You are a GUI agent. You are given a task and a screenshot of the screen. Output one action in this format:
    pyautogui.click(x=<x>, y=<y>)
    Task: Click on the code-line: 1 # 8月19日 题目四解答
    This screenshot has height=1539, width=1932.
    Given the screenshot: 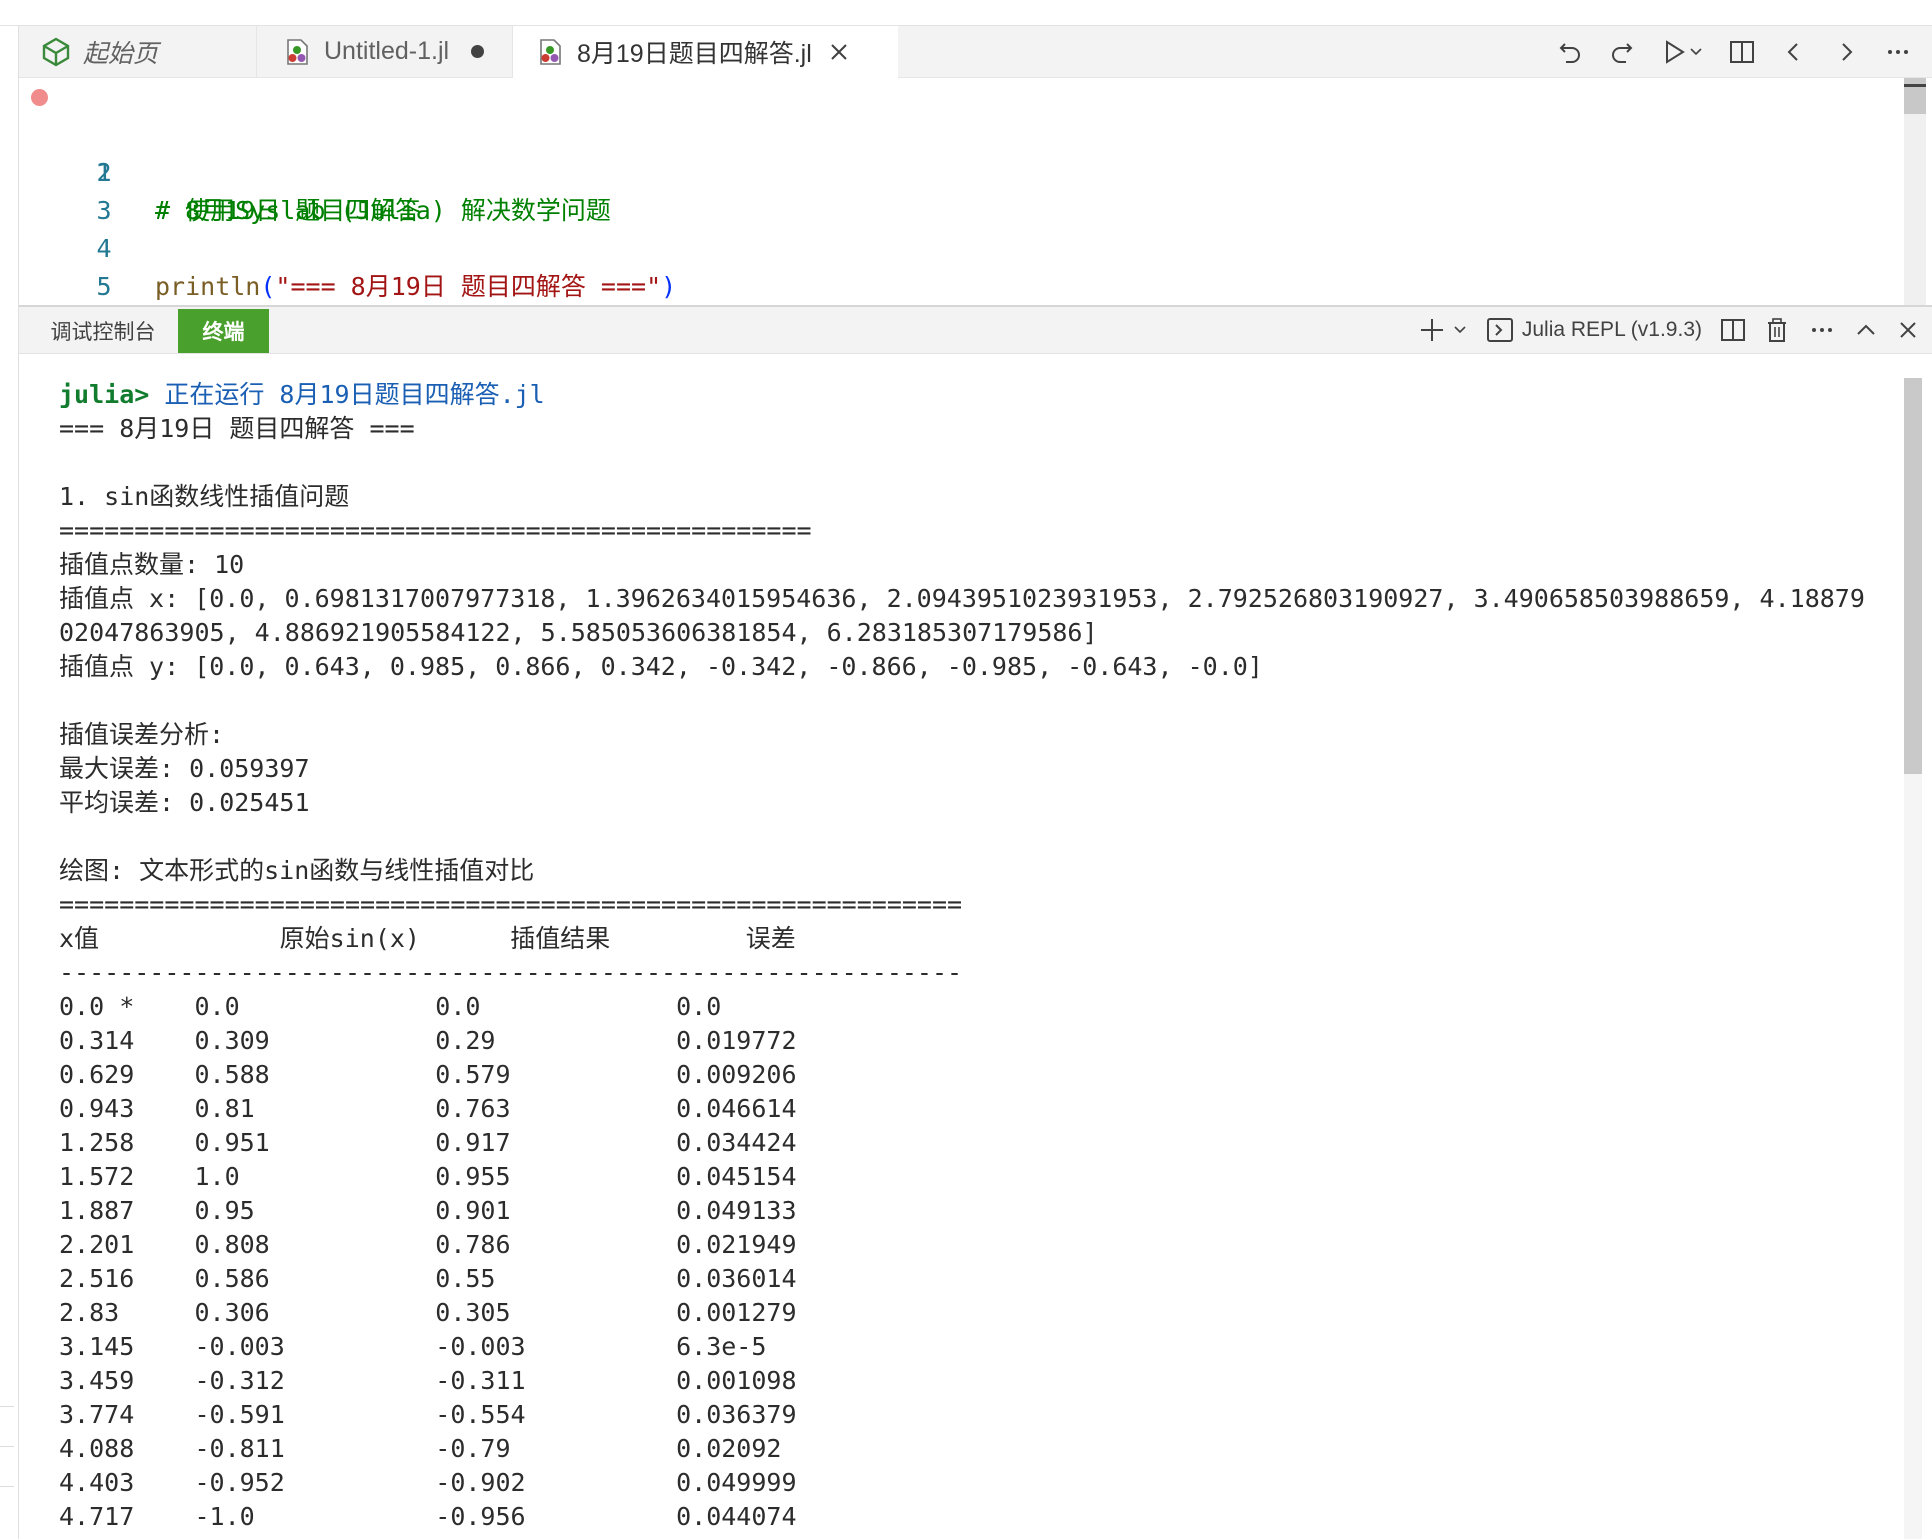 What is the action you would take?
    pyautogui.click(x=959, y=151)
    